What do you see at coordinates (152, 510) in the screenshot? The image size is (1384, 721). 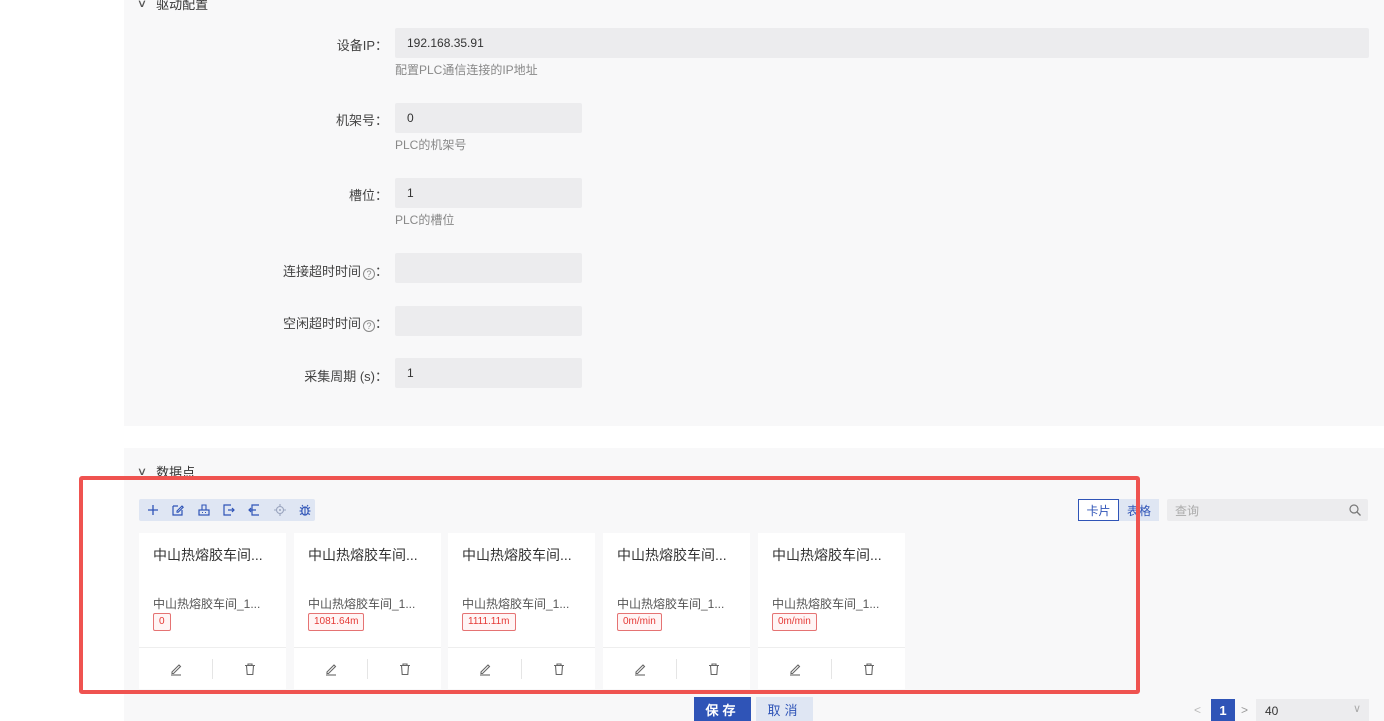 I see `plus-icon` at bounding box center [152, 510].